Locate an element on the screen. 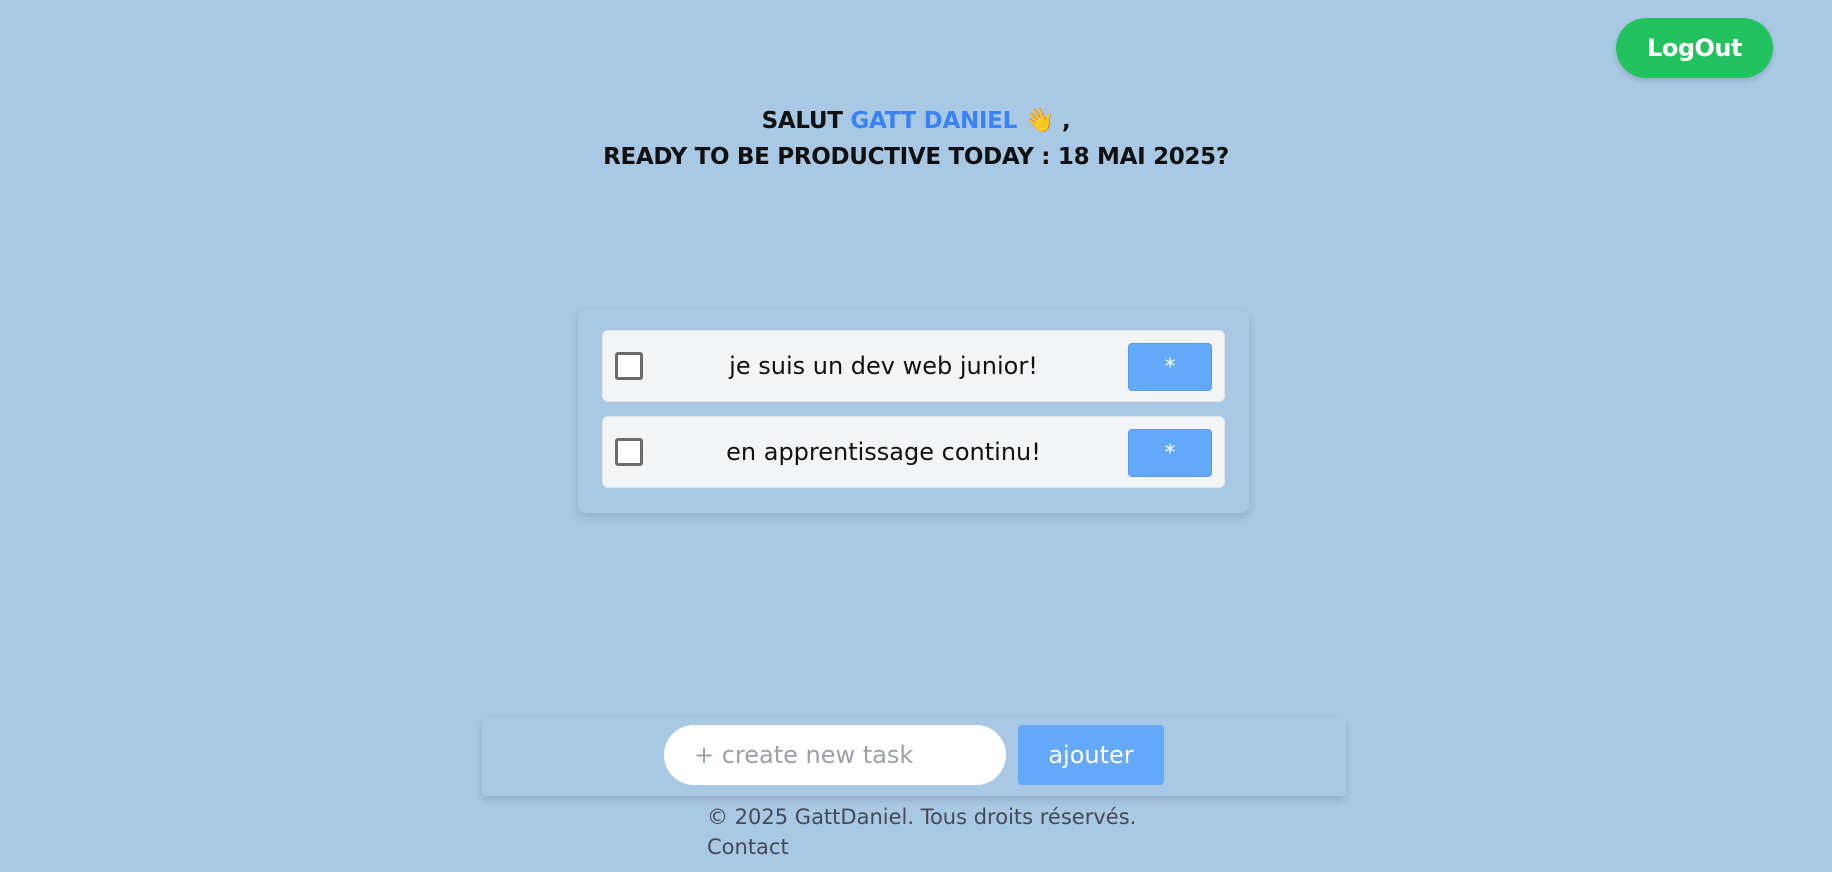 This screenshot has width=1832, height=872. wave-hand-icon: 👋 is located at coordinates (1039, 120).